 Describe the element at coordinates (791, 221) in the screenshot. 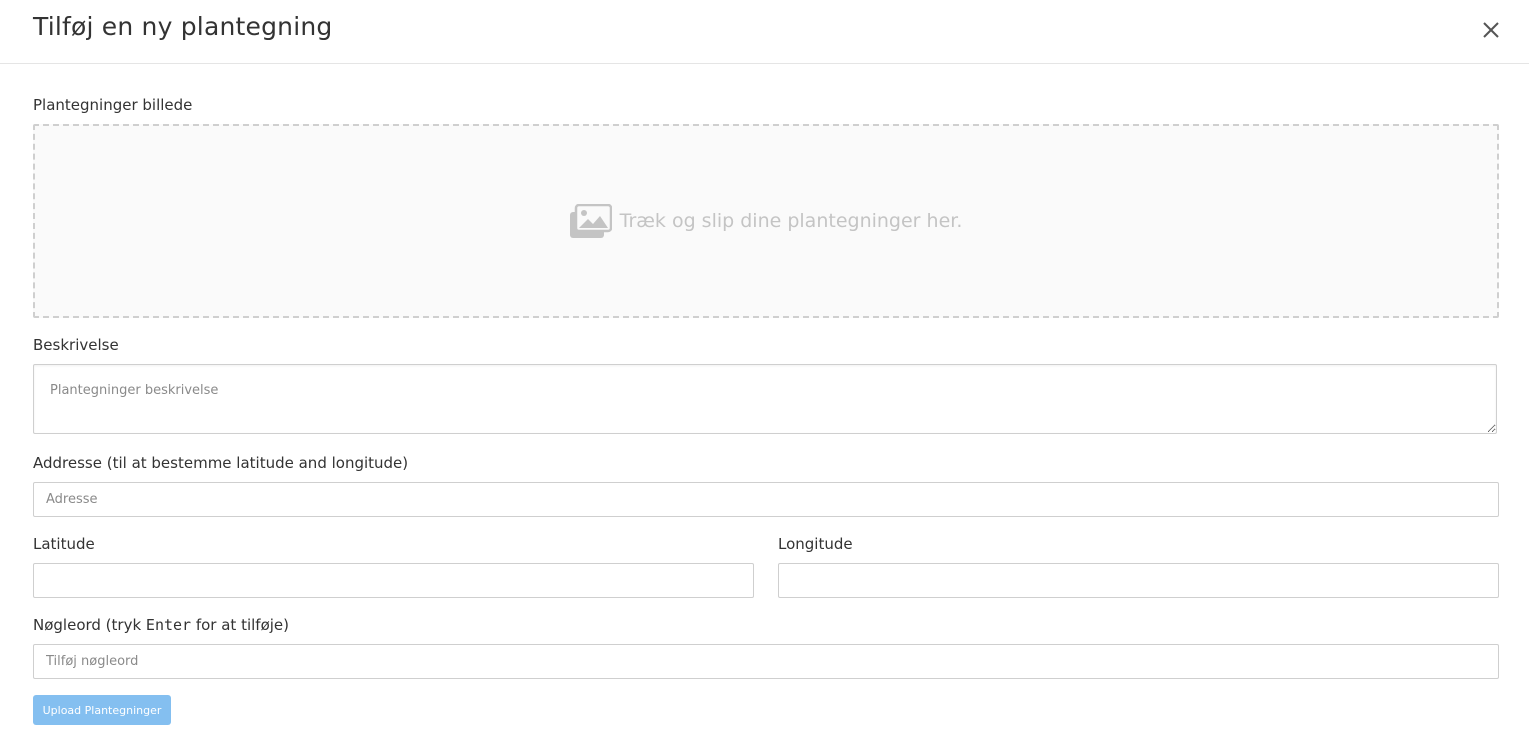

I see `dropzone-text: Træk og slip dine plantegninger her.` at that location.